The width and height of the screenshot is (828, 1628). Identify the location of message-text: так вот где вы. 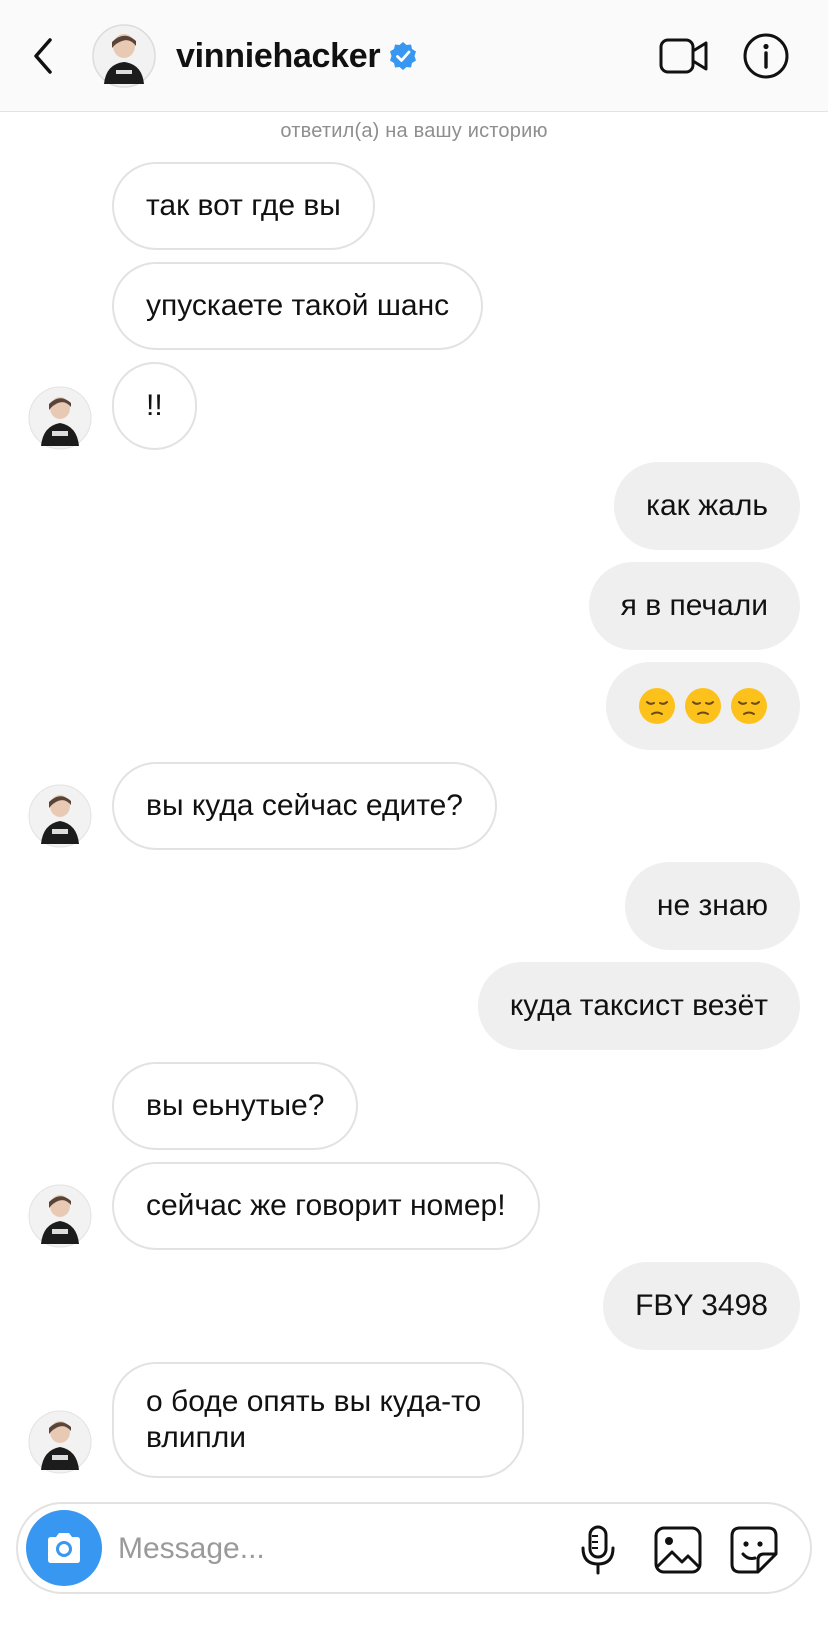
(243, 205).